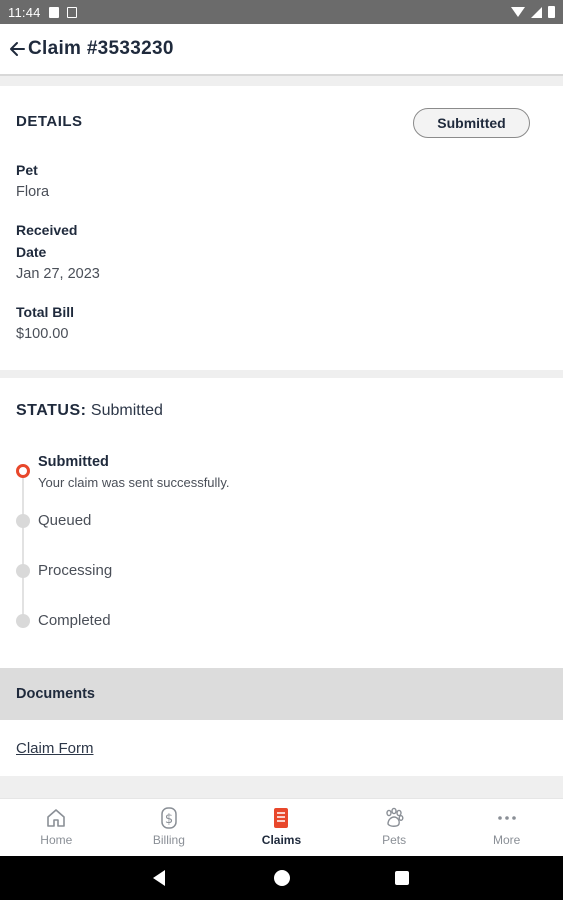 Image resolution: width=563 pixels, height=900 pixels. I want to click on timeline-dot-processing, so click(23, 571).